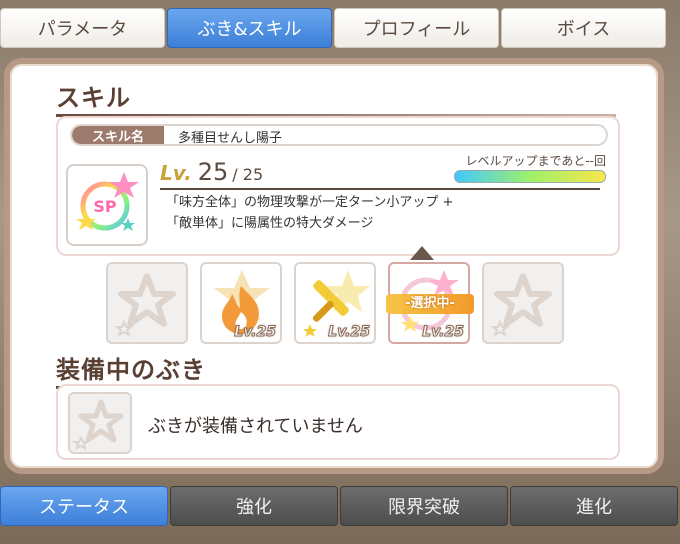 The image size is (680, 544). I want to click on equipped-weapon-section-title: 装備中のぶき, so click(336, 369).